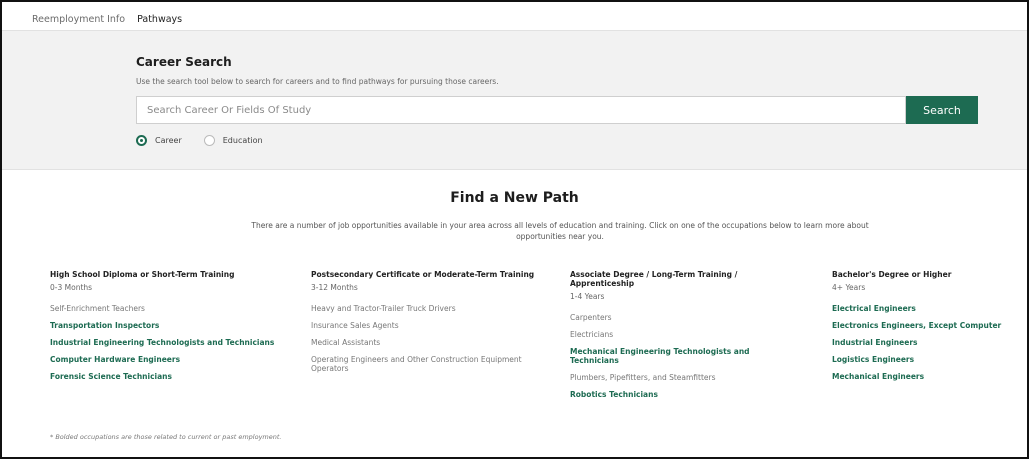  What do you see at coordinates (242, 140) in the screenshot?
I see `radio-education-label: Education` at bounding box center [242, 140].